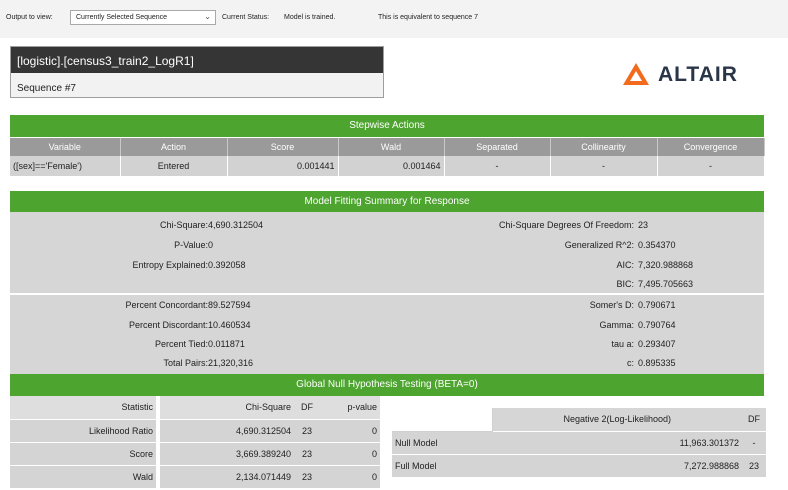 This screenshot has height=490, width=788. I want to click on cell-statistic: Likelihood Ratio, so click(83, 431).